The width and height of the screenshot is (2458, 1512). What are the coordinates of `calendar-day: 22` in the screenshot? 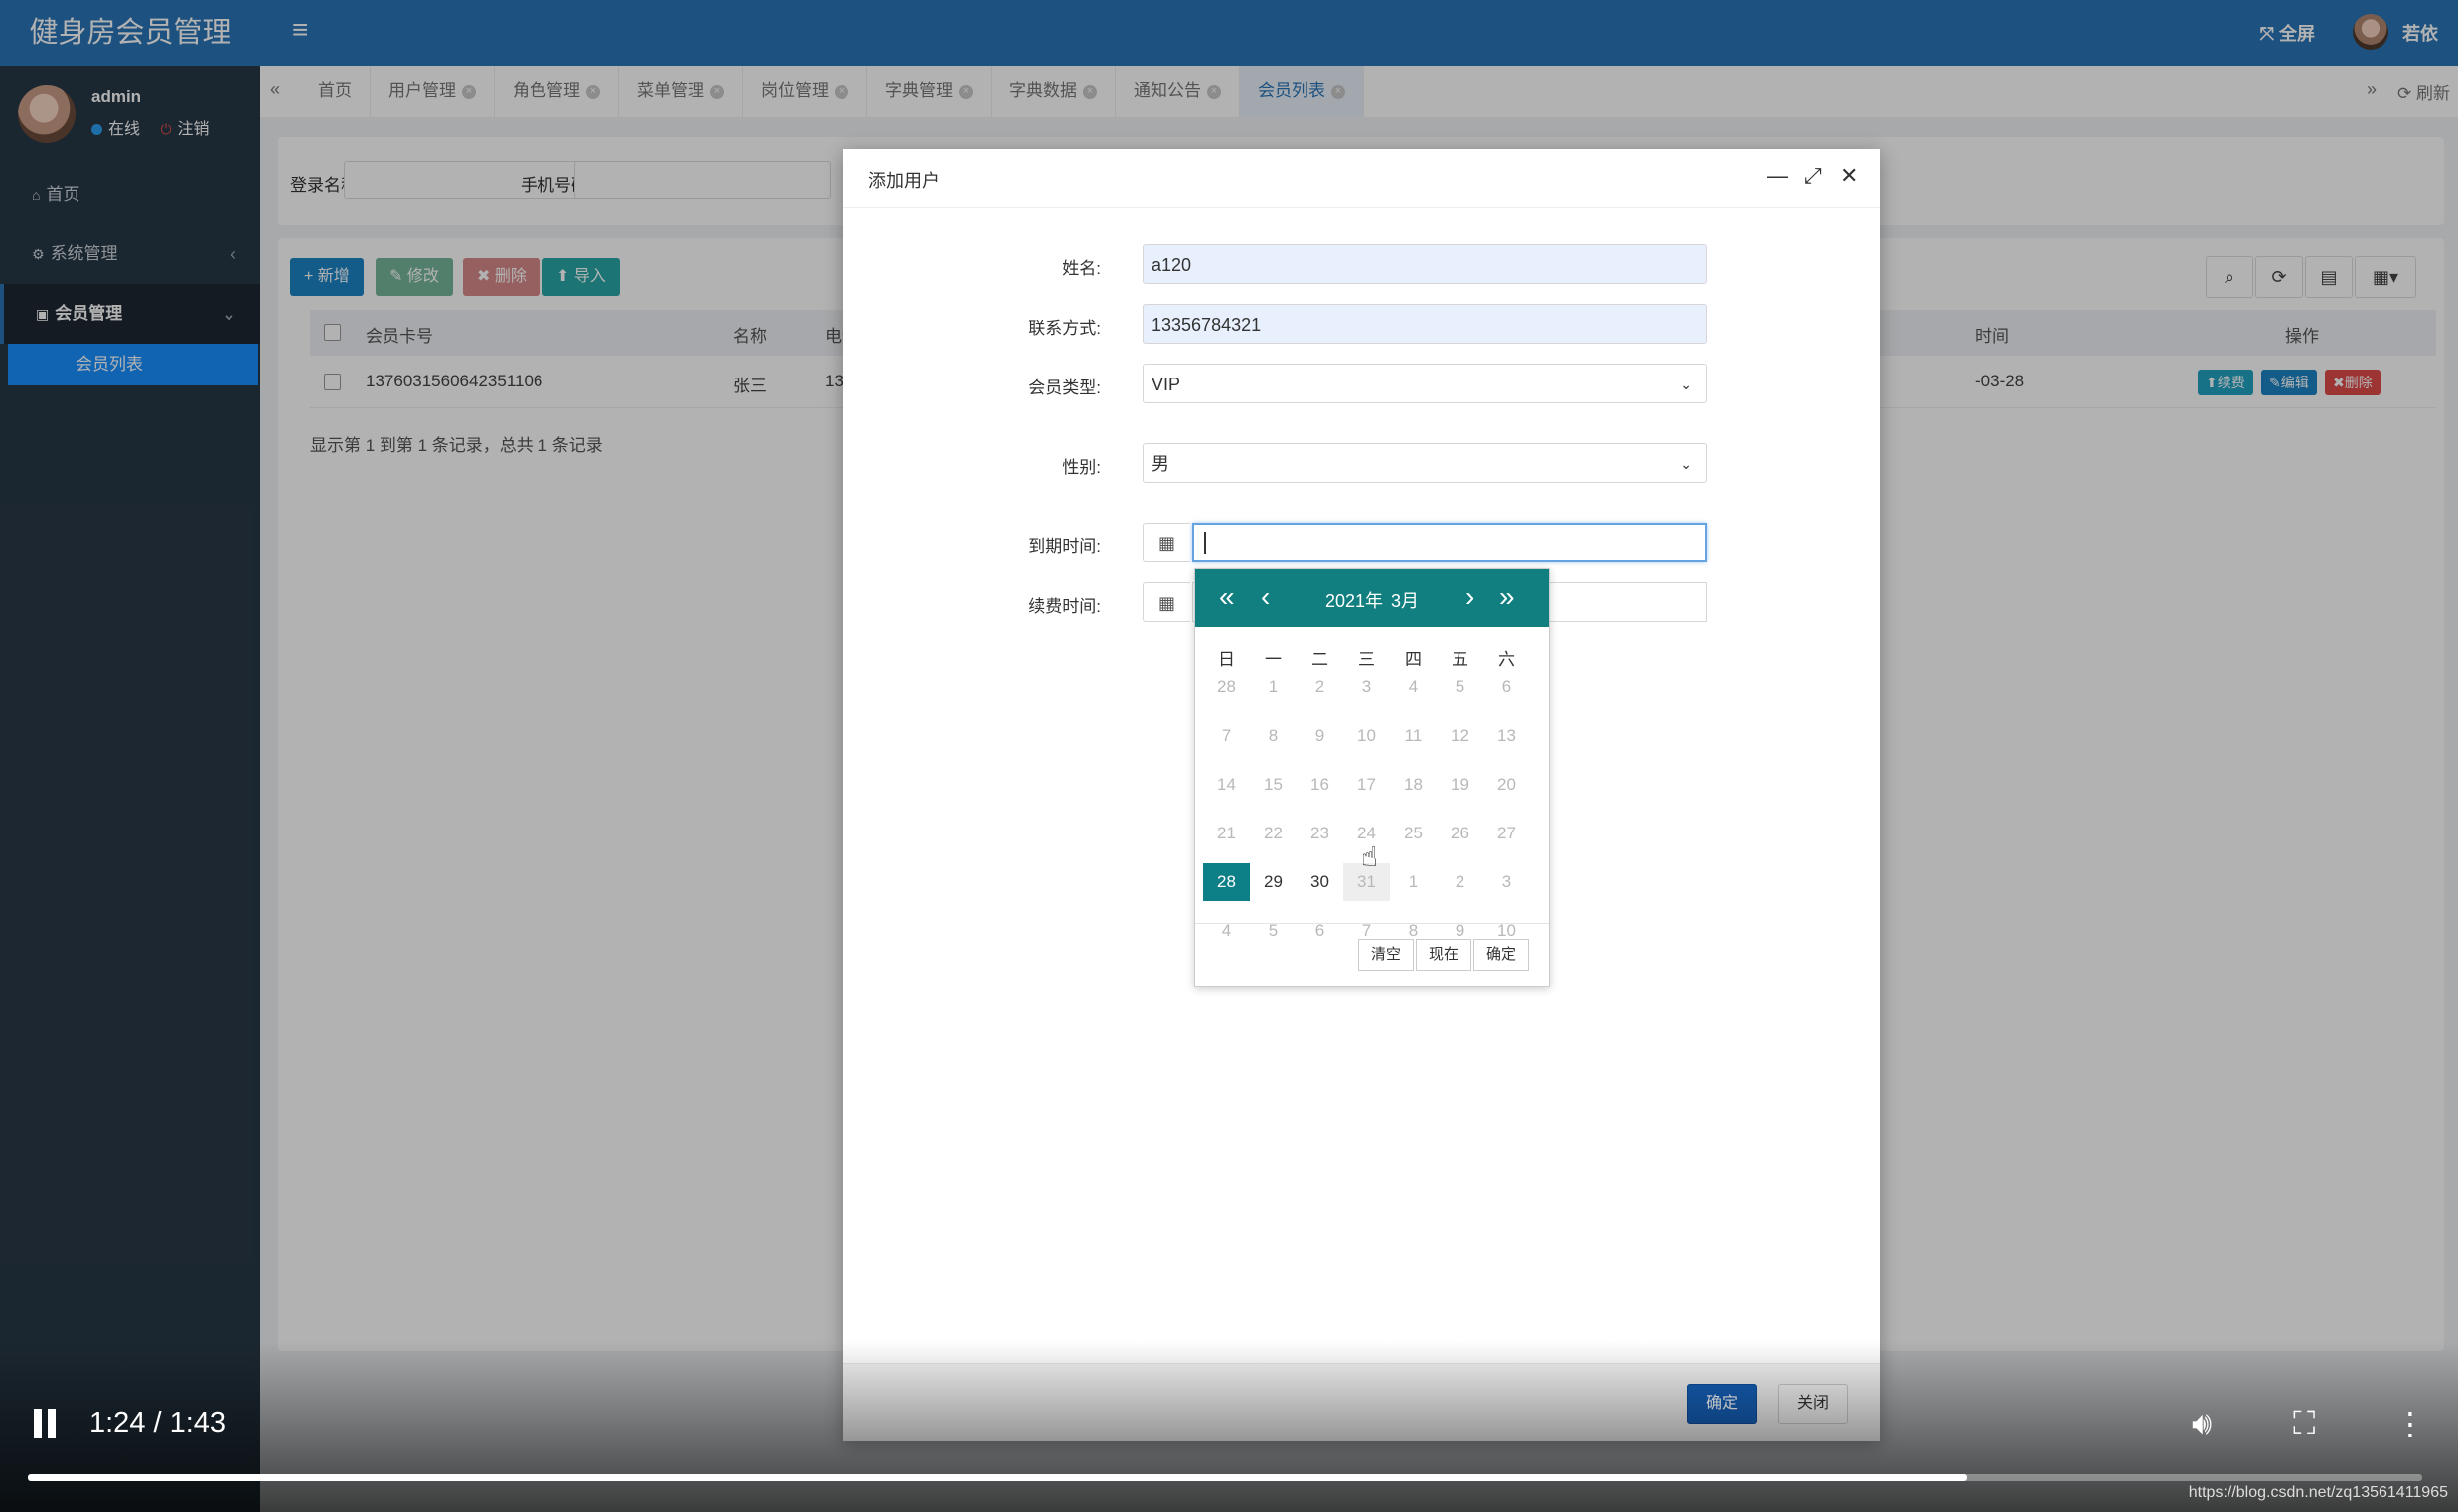 It's located at (1273, 833).